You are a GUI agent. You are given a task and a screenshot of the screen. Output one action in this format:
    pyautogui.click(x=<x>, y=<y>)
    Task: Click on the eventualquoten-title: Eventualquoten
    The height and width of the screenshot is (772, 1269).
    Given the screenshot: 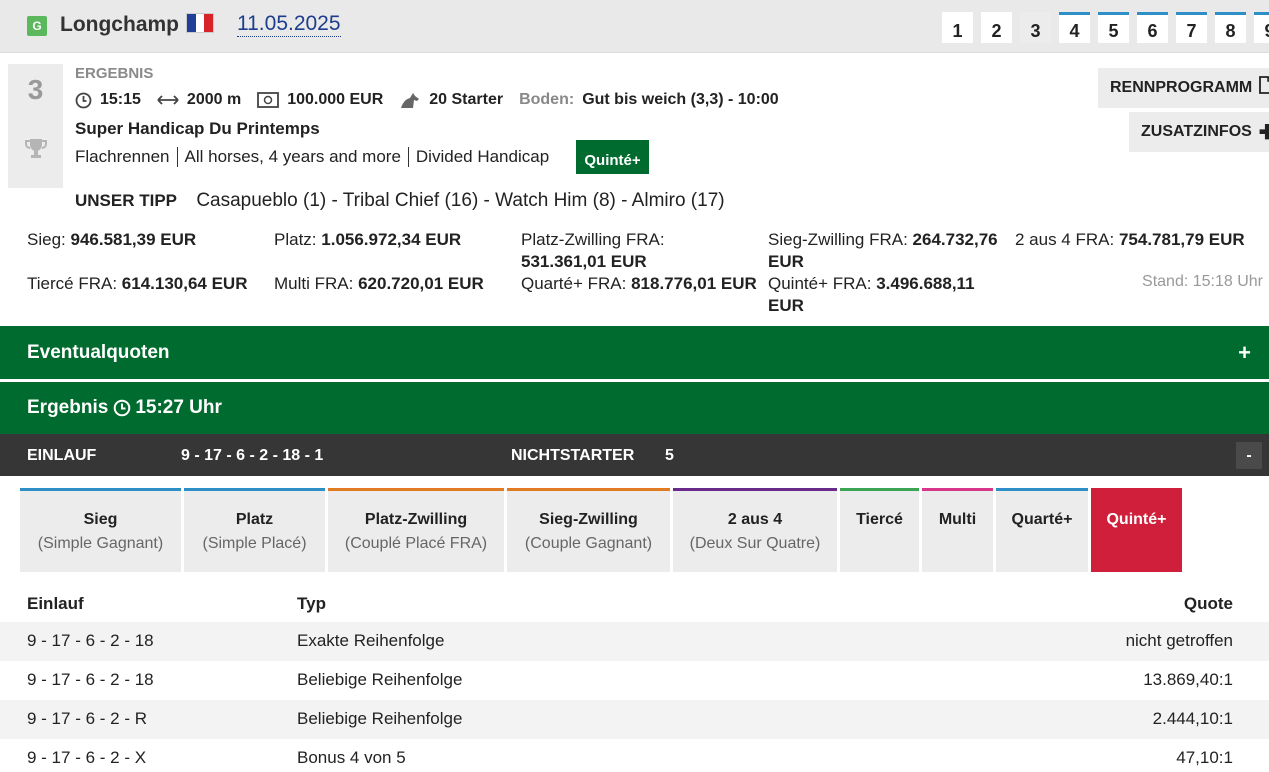 What is the action you would take?
    pyautogui.click(x=98, y=352)
    